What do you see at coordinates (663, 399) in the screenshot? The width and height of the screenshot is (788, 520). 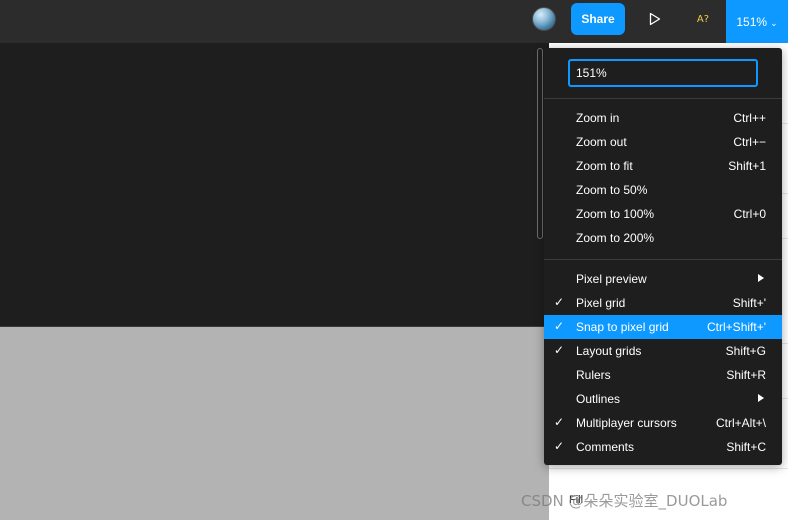 I see `menu-item-outlines: Outlines` at bounding box center [663, 399].